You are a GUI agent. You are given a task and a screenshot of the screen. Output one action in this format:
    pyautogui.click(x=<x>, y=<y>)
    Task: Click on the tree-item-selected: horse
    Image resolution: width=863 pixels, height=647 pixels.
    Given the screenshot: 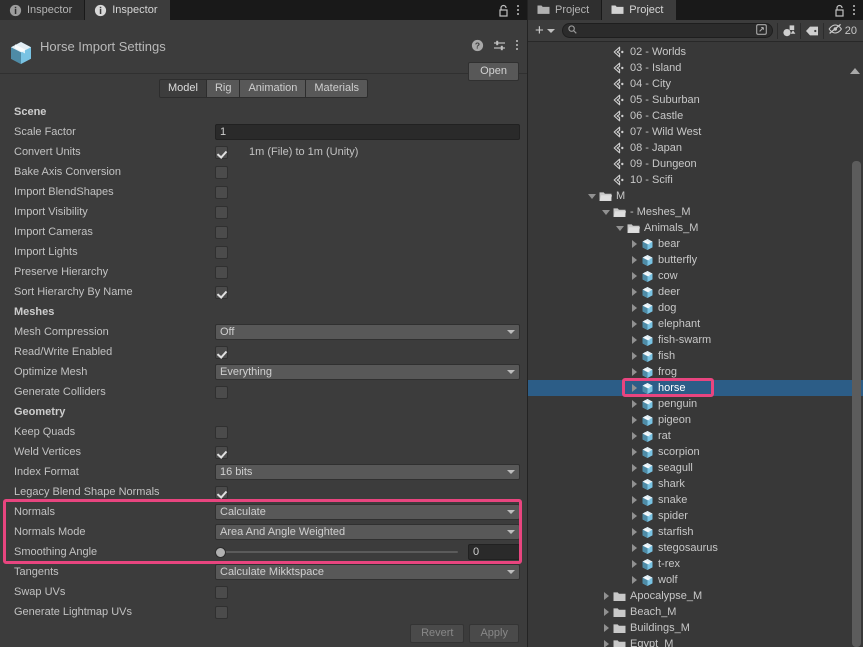 What is the action you would take?
    pyautogui.click(x=695, y=388)
    